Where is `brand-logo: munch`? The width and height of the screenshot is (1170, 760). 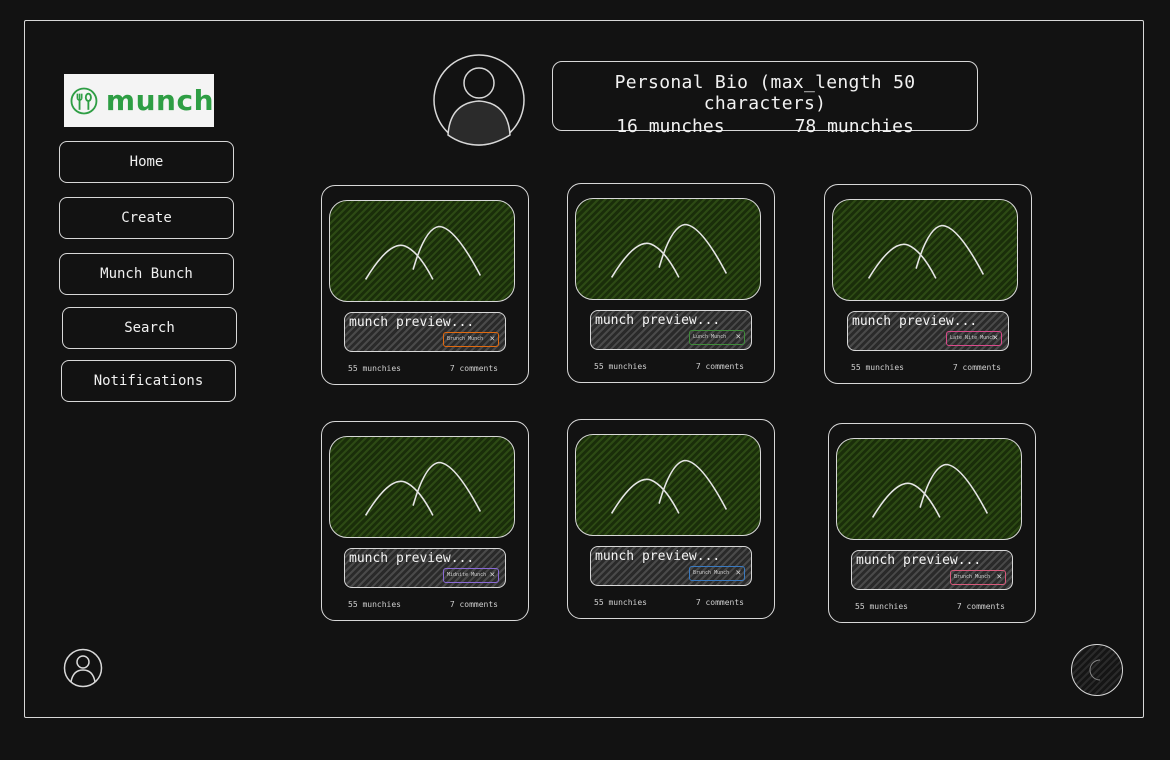
brand-logo: munch is located at coordinates (139, 100).